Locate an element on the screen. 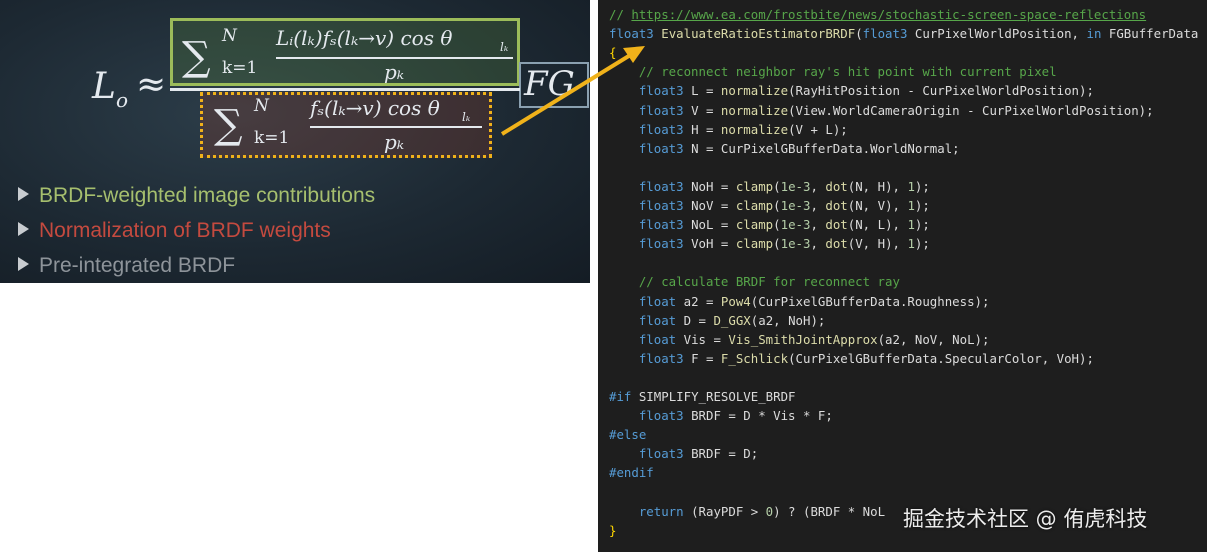 Image resolution: width=1207 pixels, height=552 pixels. code-token: CurPixelWorldPosition, is located at coordinates (997, 34).